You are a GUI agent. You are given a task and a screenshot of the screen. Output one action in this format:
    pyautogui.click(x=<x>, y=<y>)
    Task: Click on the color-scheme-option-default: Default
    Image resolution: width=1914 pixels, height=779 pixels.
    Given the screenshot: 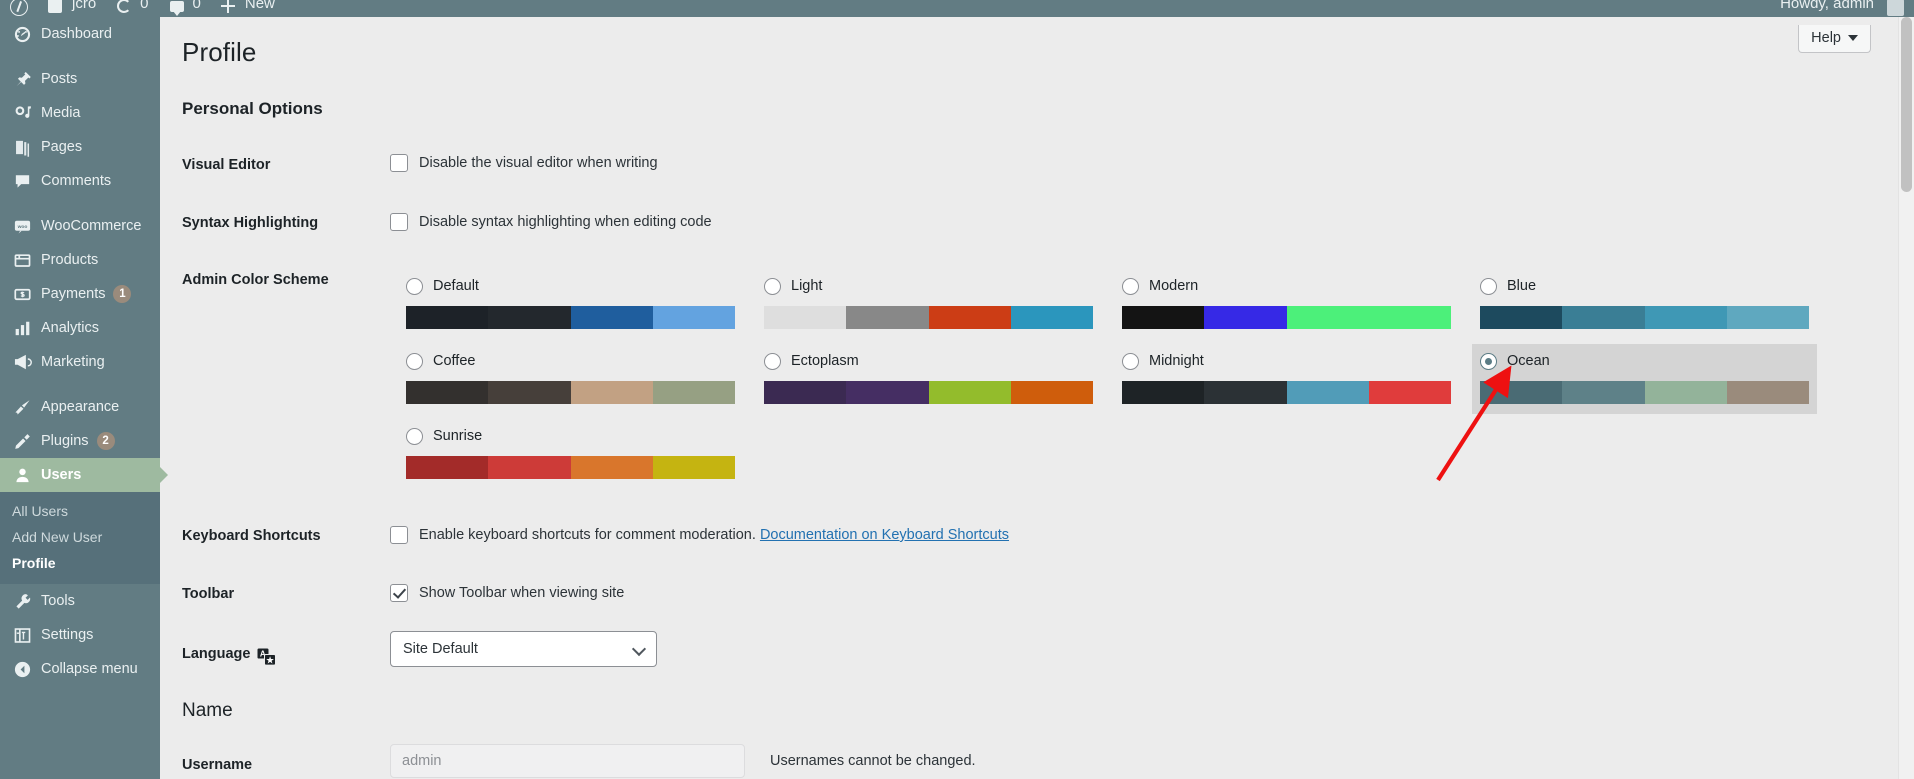 What is the action you would take?
    pyautogui.click(x=570, y=304)
    